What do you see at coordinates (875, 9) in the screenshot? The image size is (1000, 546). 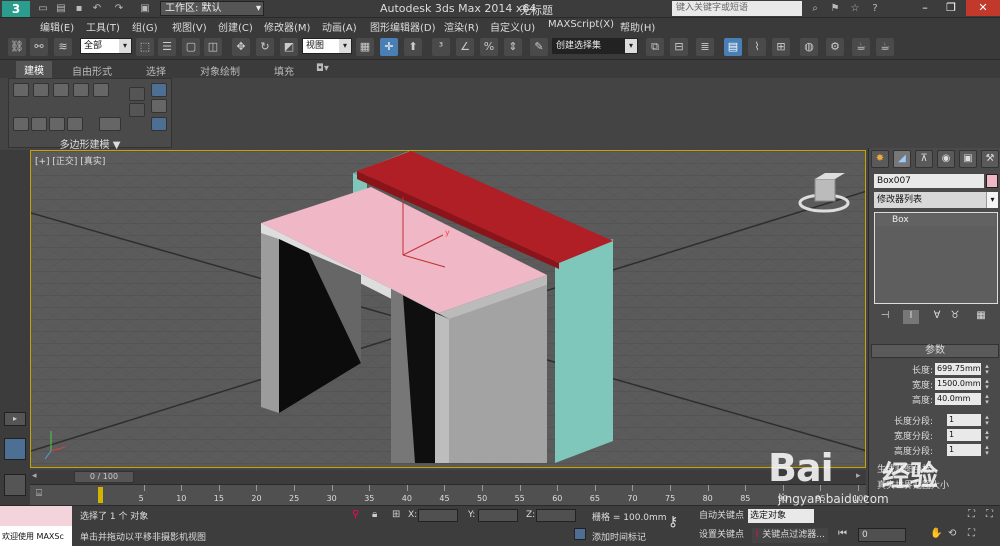 I see `help-icon: ?` at bounding box center [875, 9].